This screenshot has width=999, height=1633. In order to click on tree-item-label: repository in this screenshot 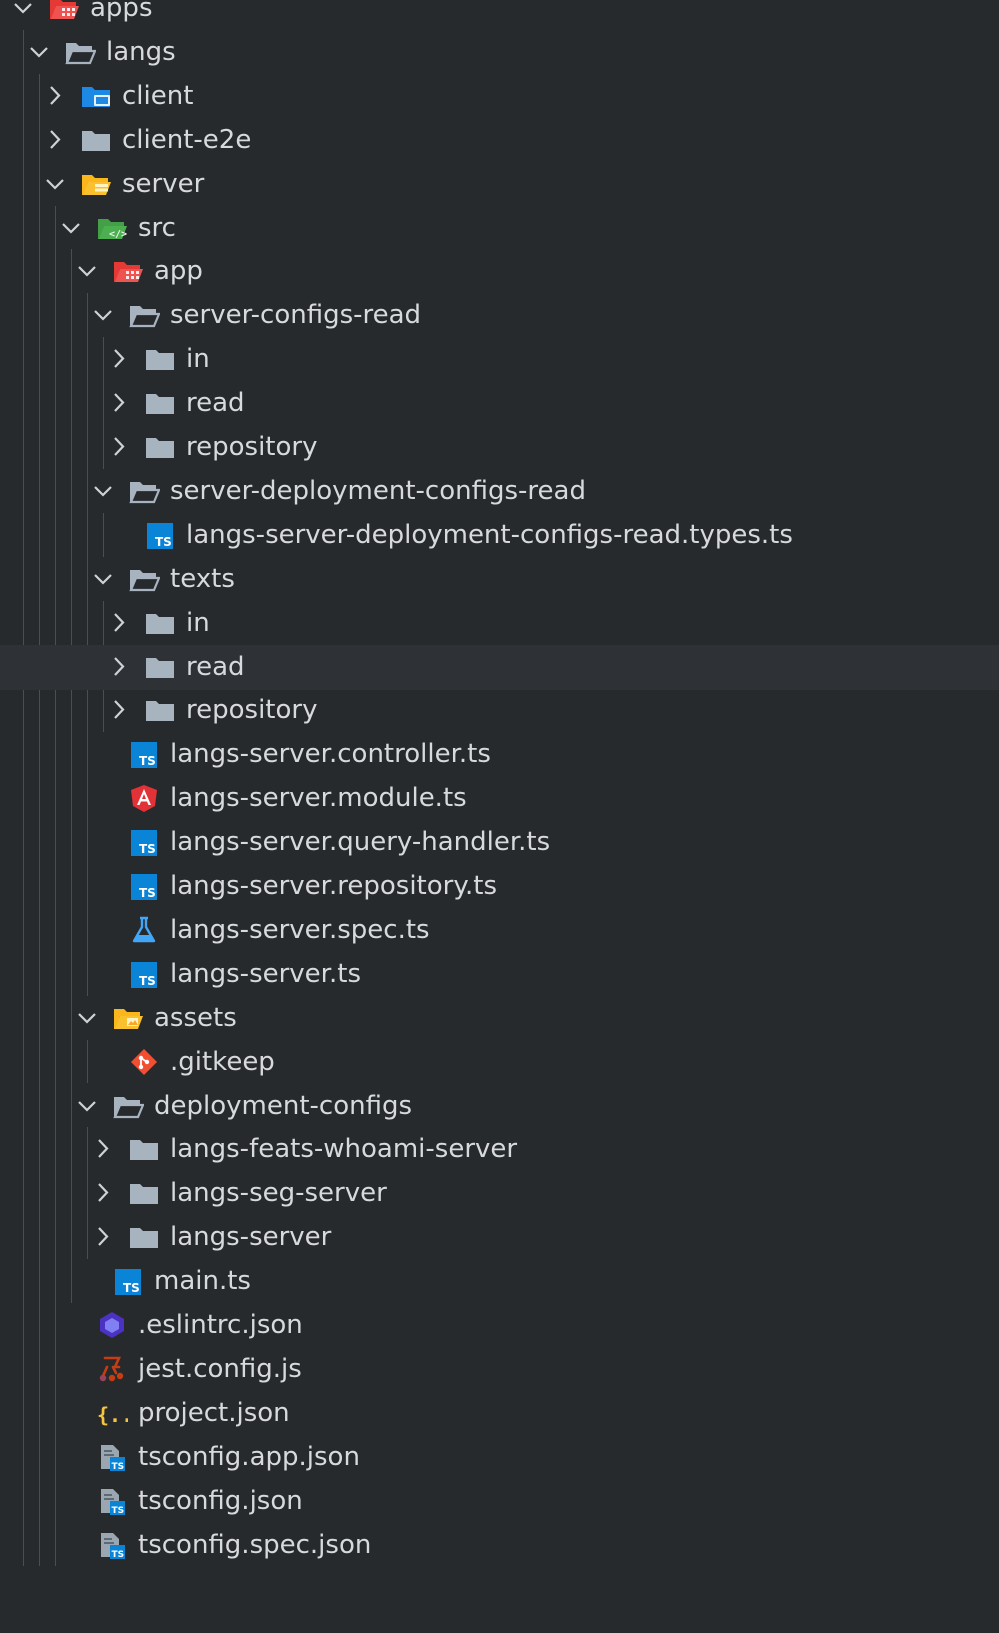, I will do `click(252, 710)`.